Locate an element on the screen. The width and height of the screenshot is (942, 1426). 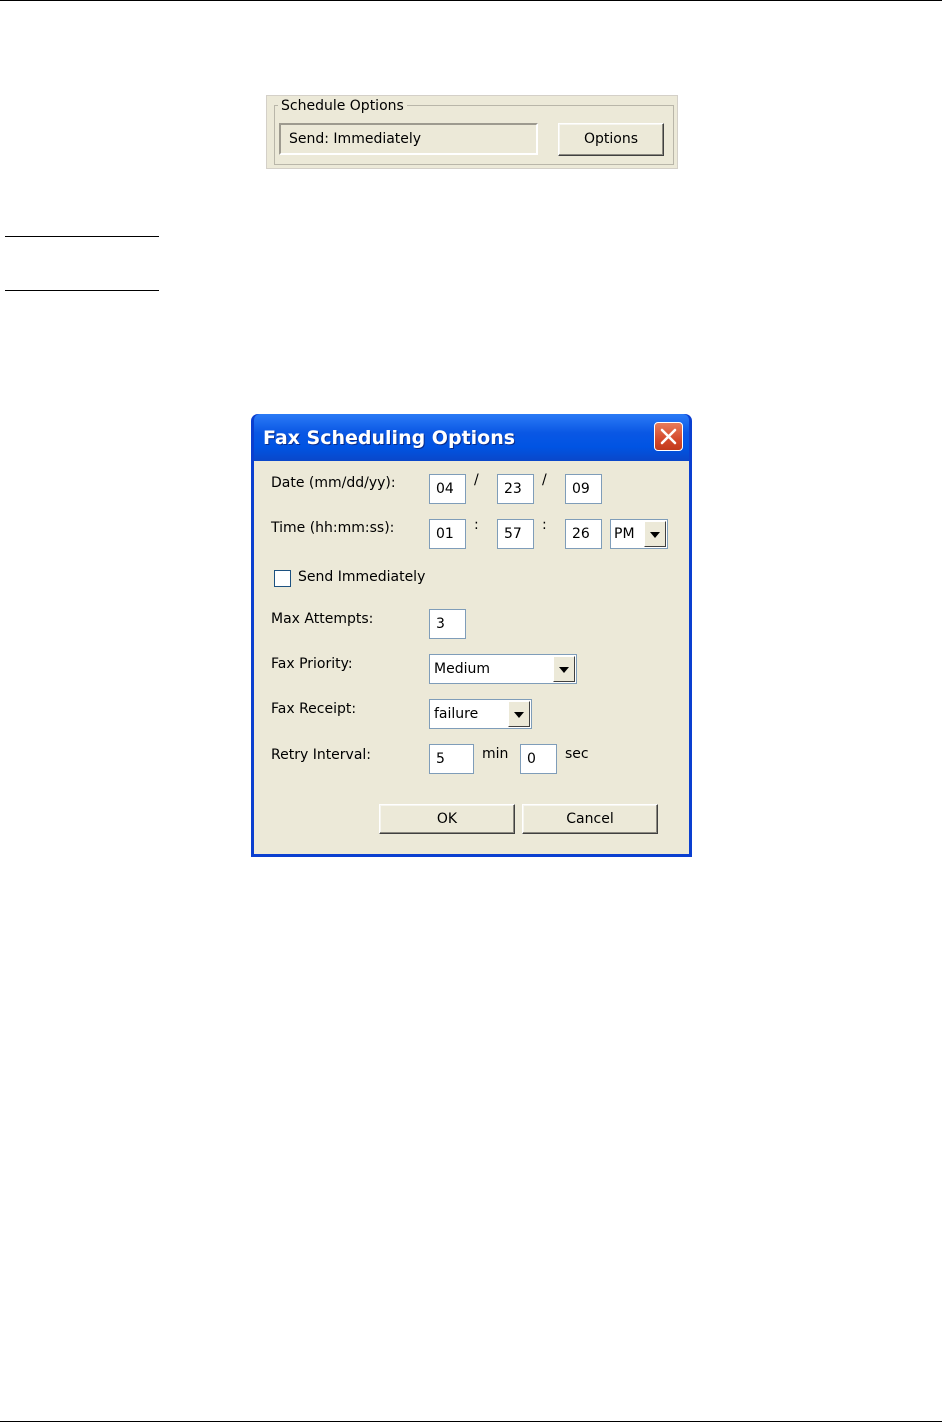
fax-receipt-value: failure is located at coordinates (456, 714).